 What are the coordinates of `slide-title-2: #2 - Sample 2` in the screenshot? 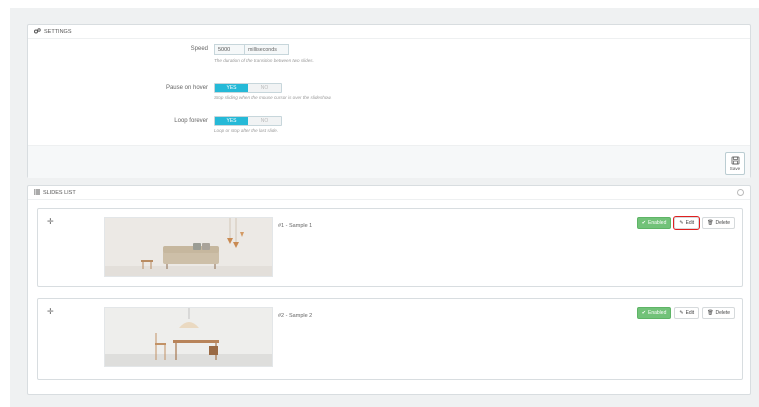 It's located at (295, 316).